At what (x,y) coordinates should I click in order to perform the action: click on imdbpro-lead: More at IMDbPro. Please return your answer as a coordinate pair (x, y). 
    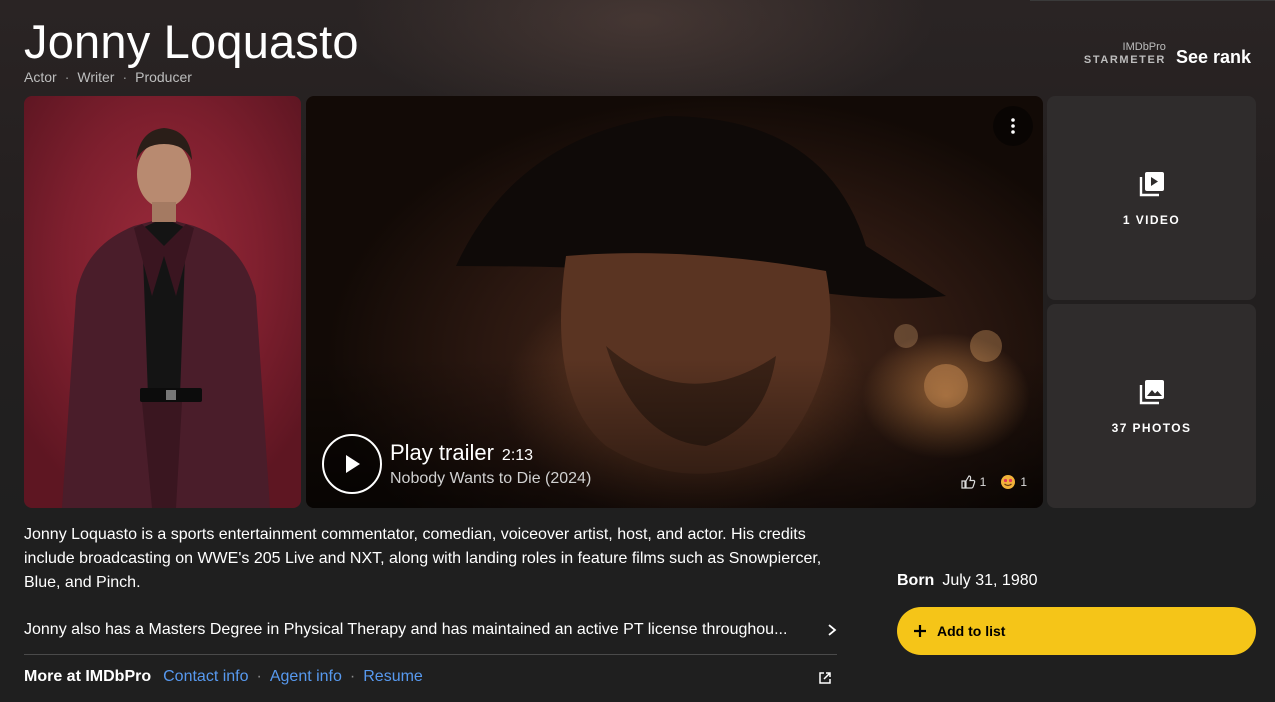
    Looking at the image, I should click on (88, 676).